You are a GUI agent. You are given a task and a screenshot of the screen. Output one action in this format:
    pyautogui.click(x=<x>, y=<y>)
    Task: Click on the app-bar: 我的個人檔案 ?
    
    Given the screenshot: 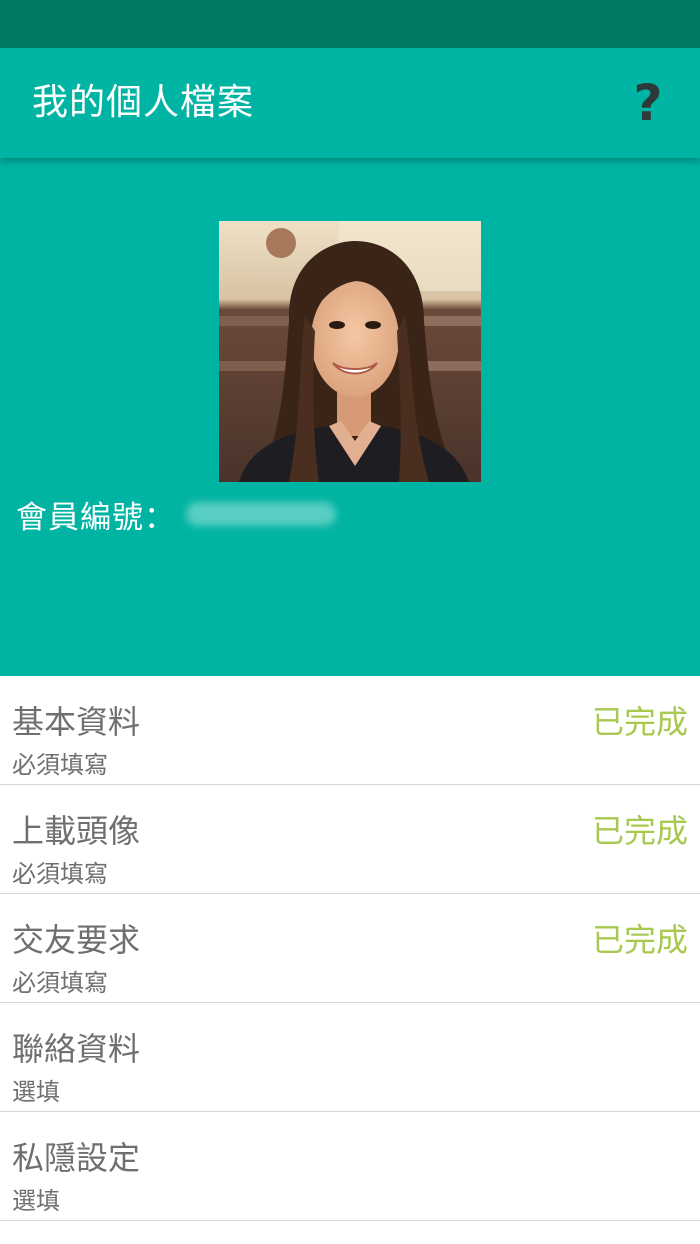 What is the action you would take?
    pyautogui.click(x=350, y=103)
    